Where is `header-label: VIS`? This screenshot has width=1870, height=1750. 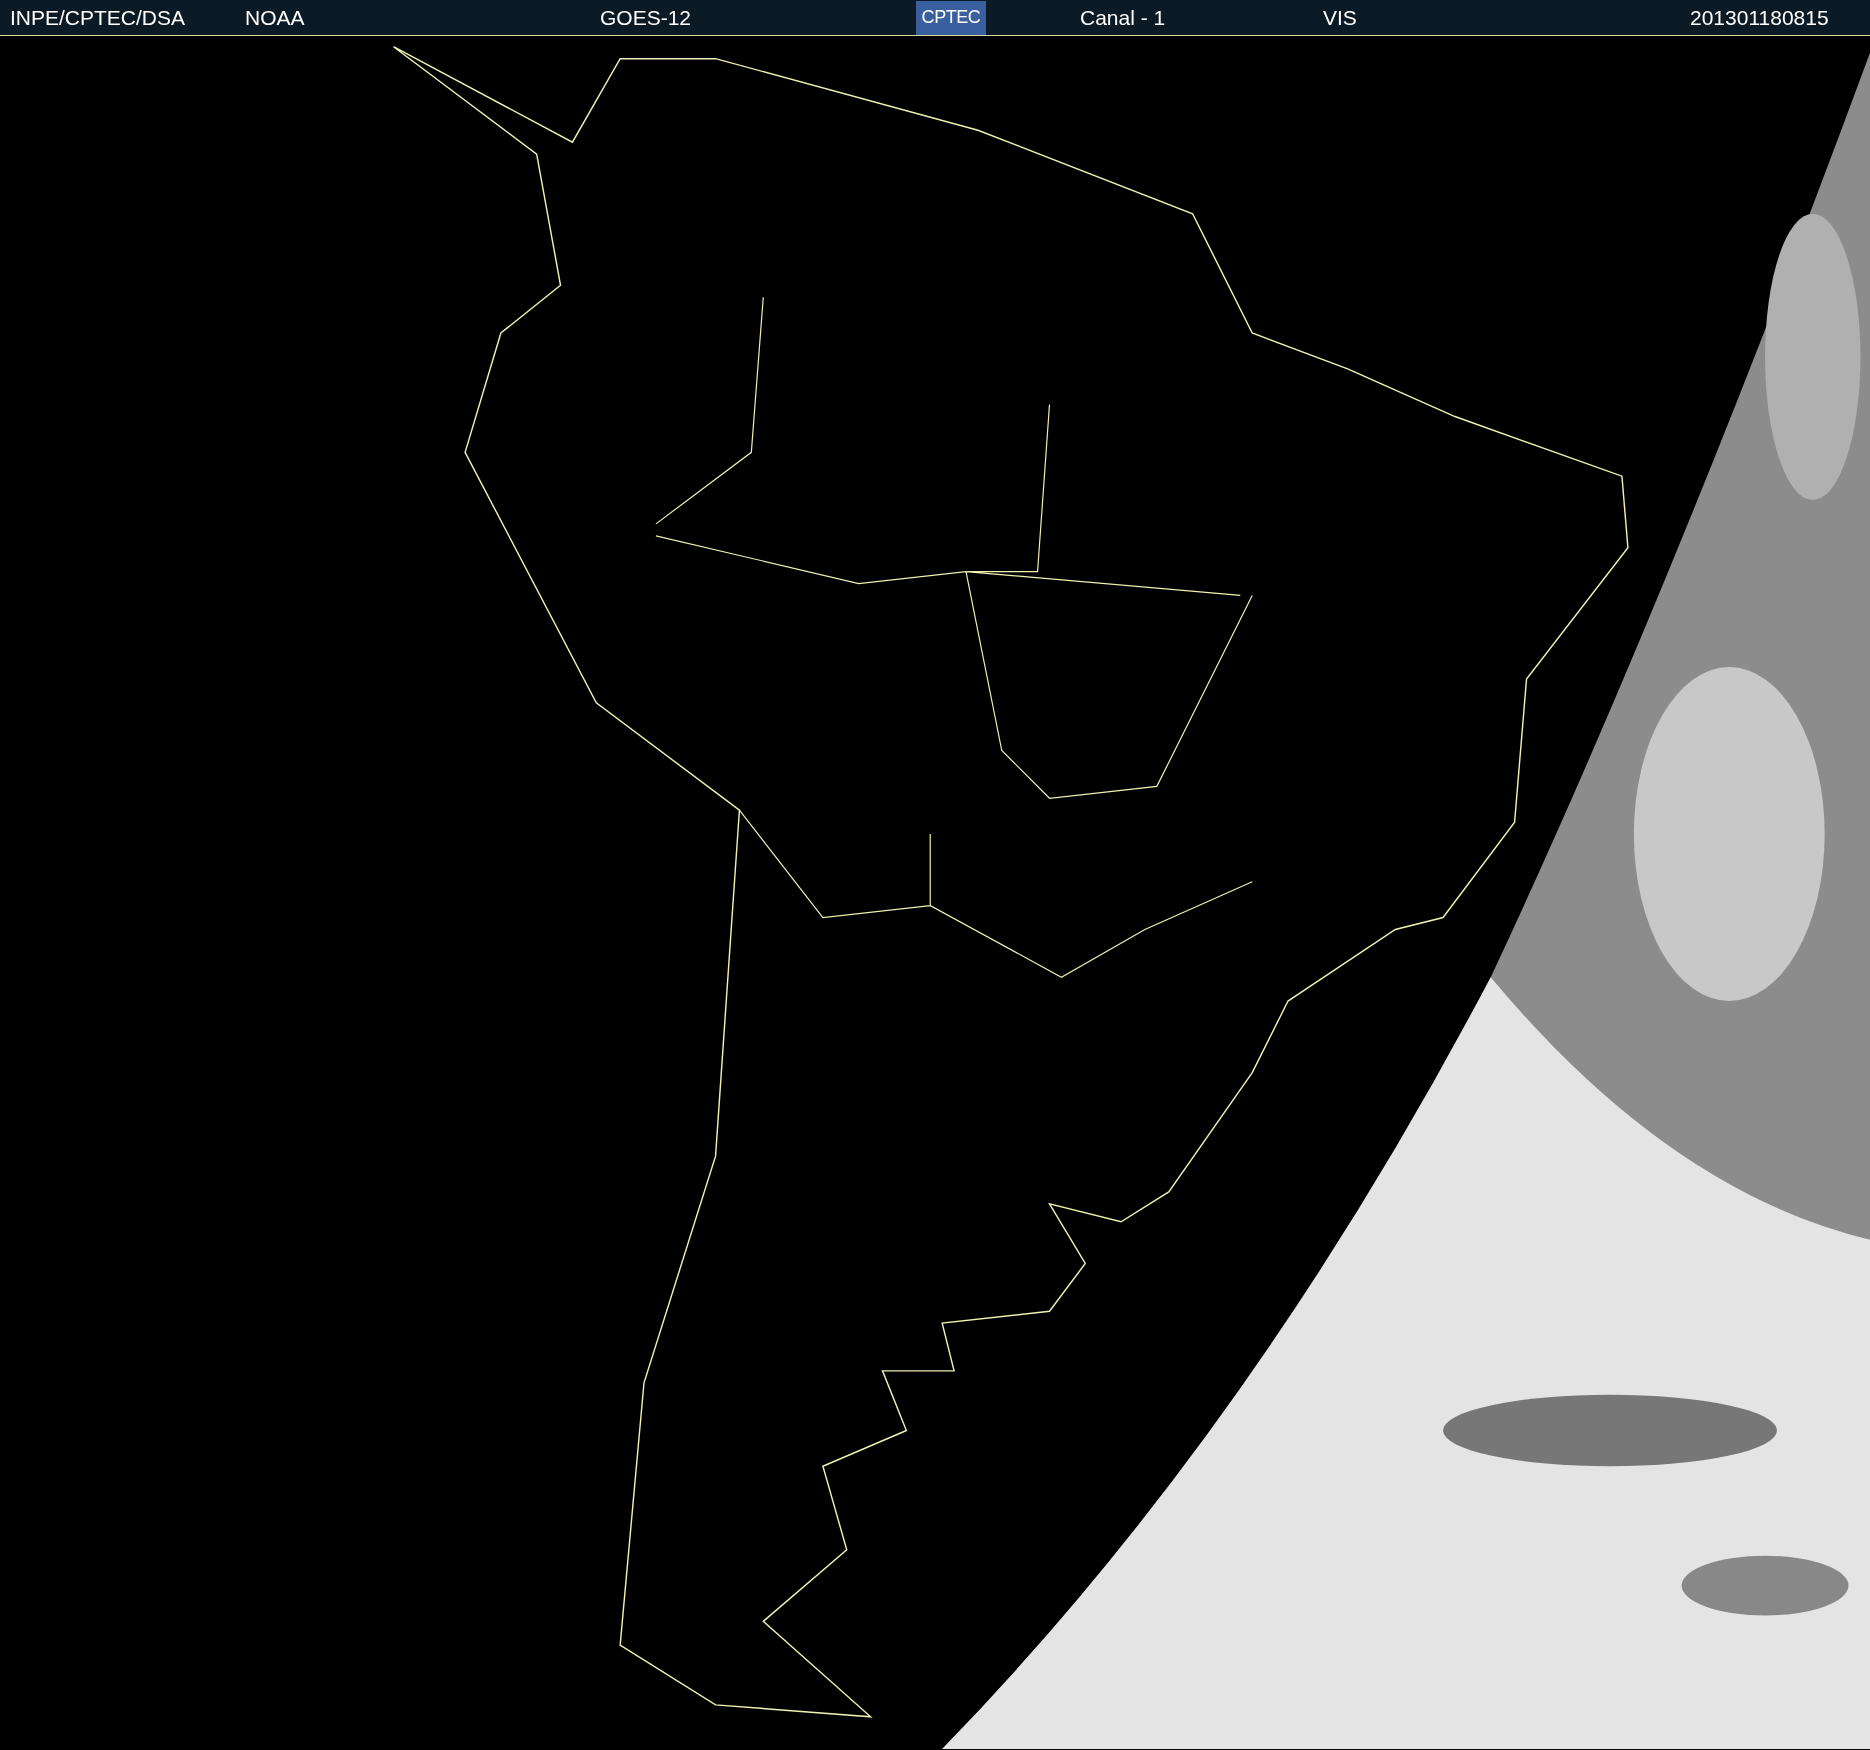 header-label: VIS is located at coordinates (1340, 17).